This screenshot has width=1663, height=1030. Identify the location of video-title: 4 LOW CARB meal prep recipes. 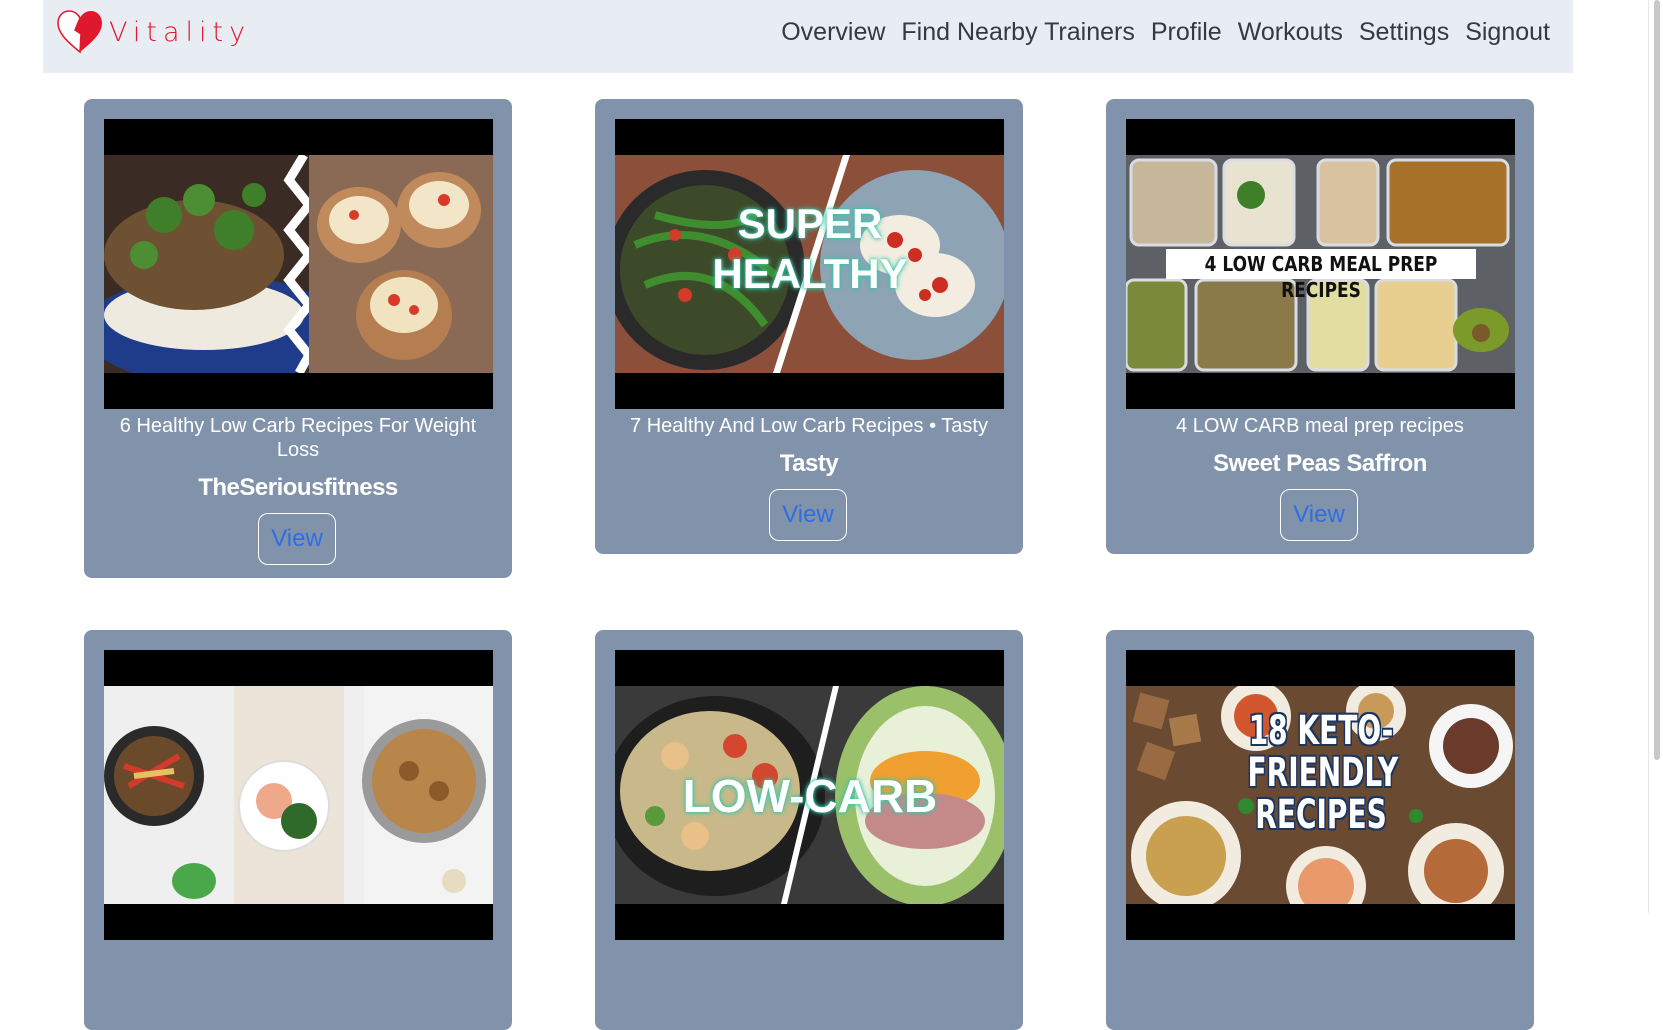
(1320, 426).